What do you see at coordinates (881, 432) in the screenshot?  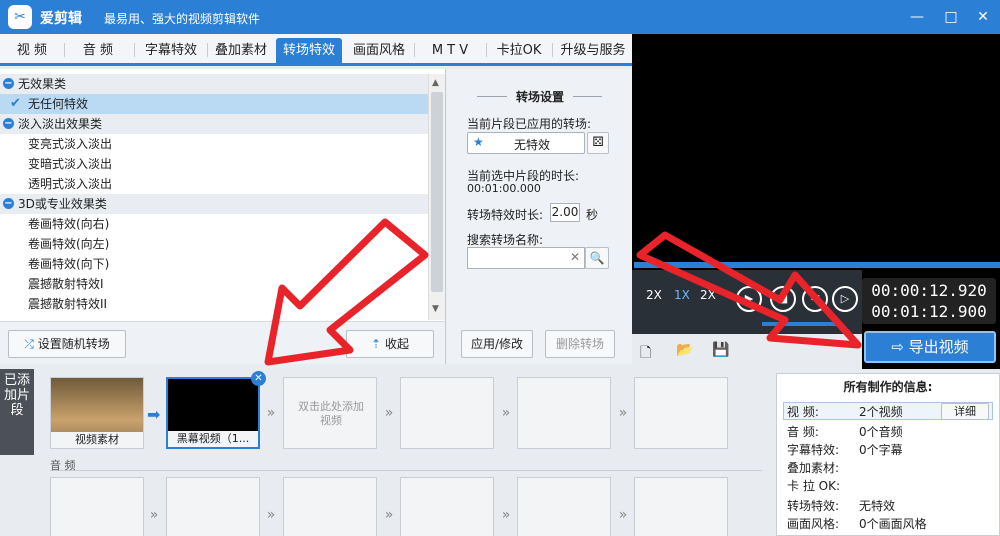 I see `info-value: 0个音频` at bounding box center [881, 432].